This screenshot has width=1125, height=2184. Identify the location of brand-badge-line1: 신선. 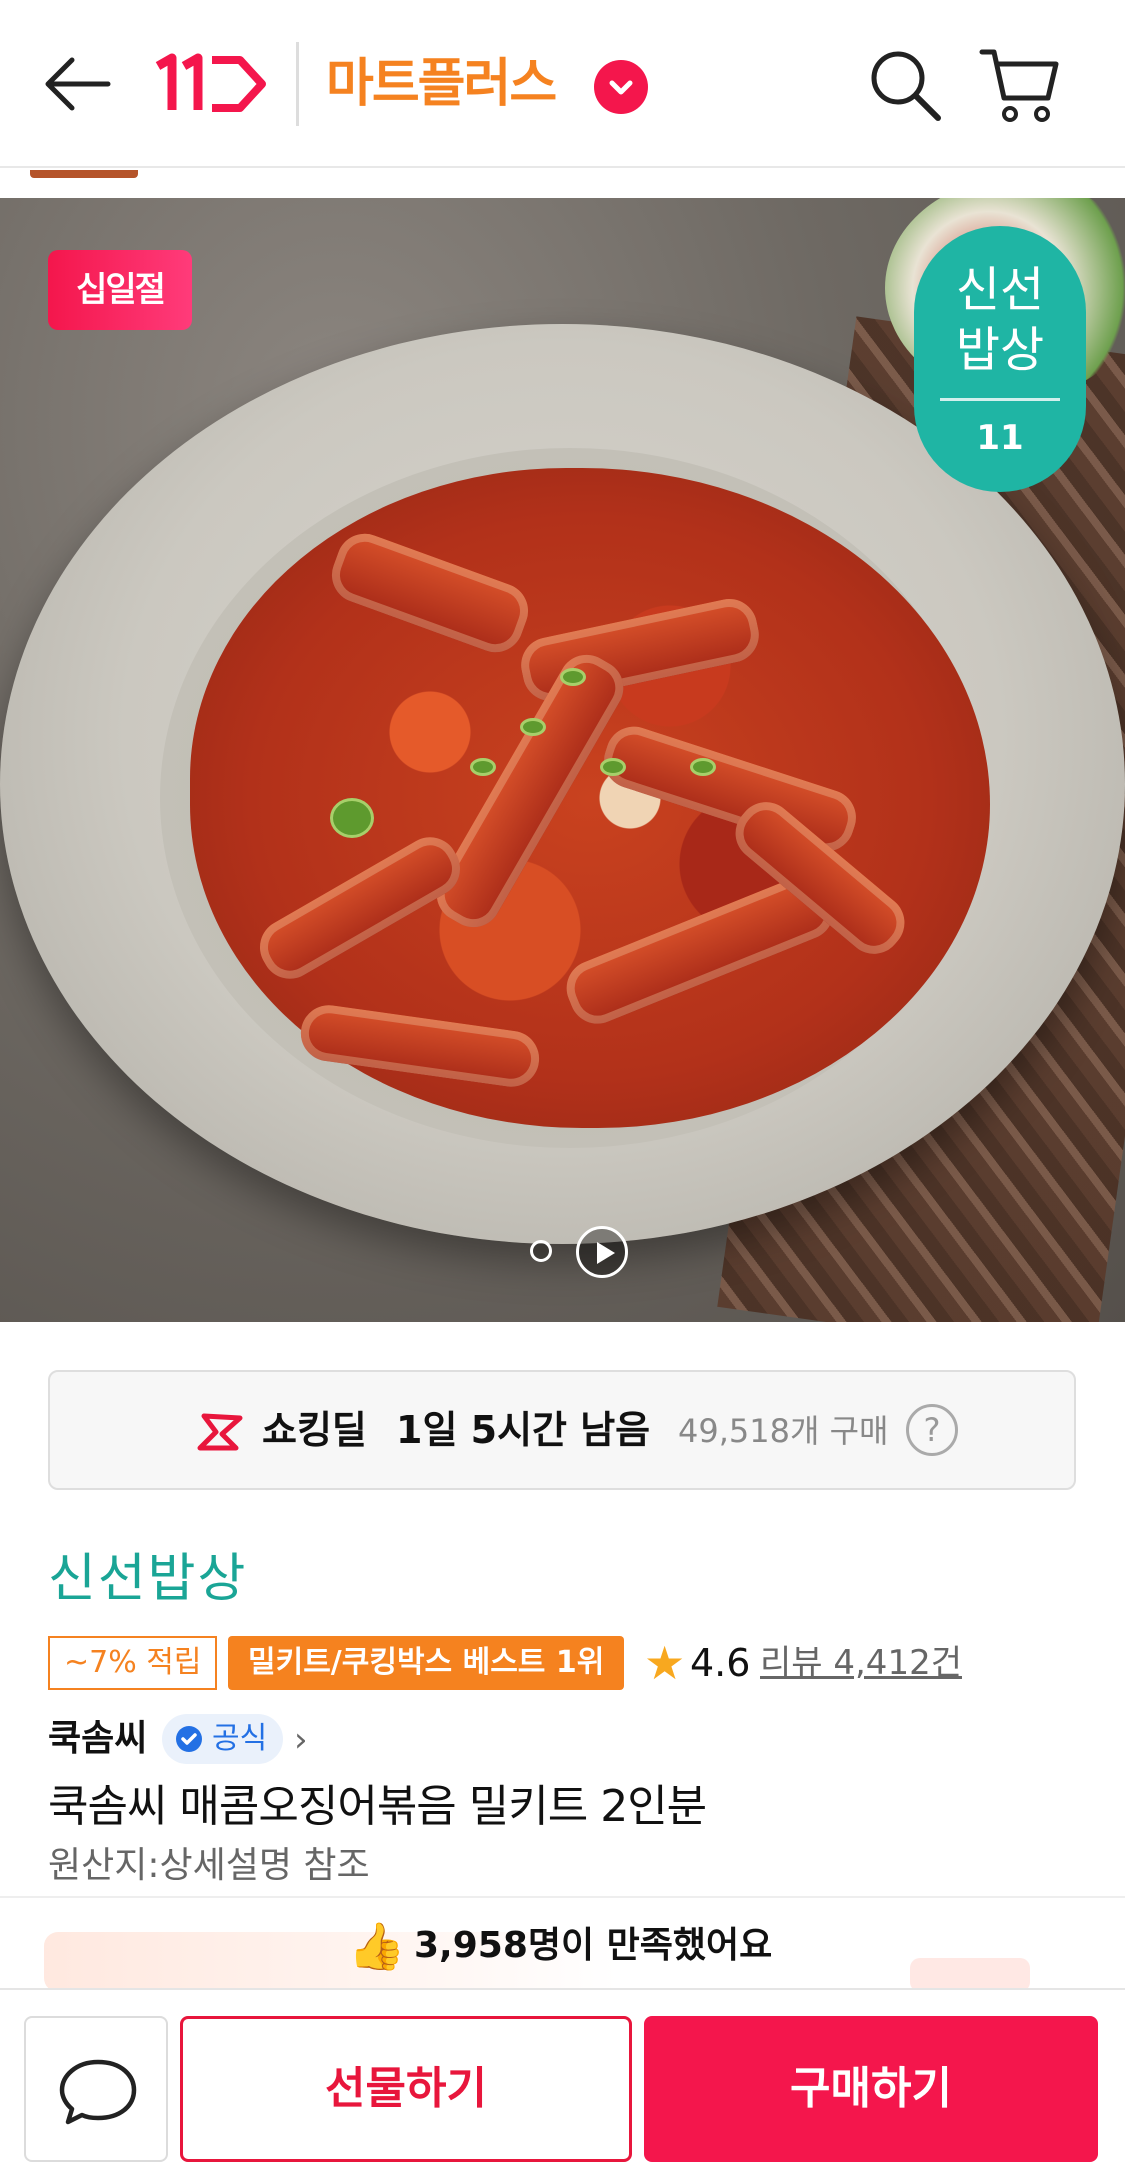
(1000, 290).